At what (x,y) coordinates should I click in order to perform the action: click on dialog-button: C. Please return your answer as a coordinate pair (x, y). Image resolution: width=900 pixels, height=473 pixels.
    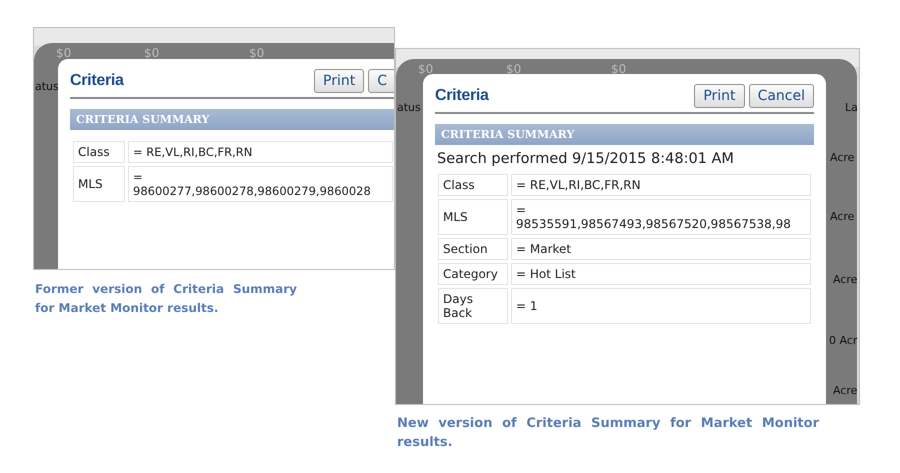
    Looking at the image, I should click on (381, 81).